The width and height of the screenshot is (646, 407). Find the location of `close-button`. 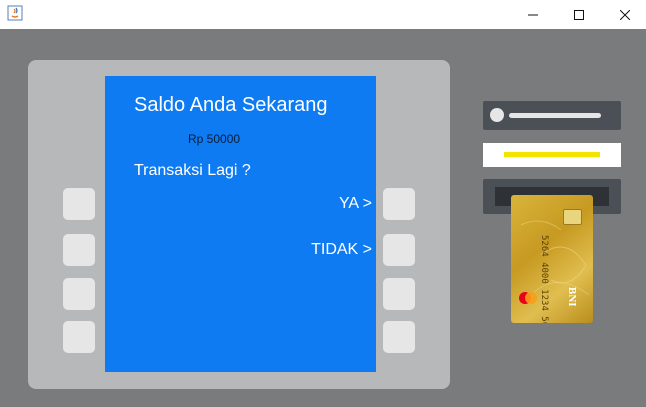

close-button is located at coordinates (624, 14).